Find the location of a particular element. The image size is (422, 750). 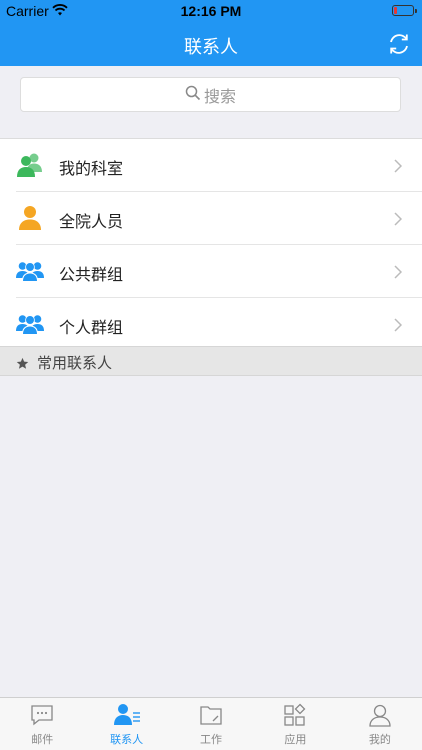

battery-icon is located at coordinates (404, 10).